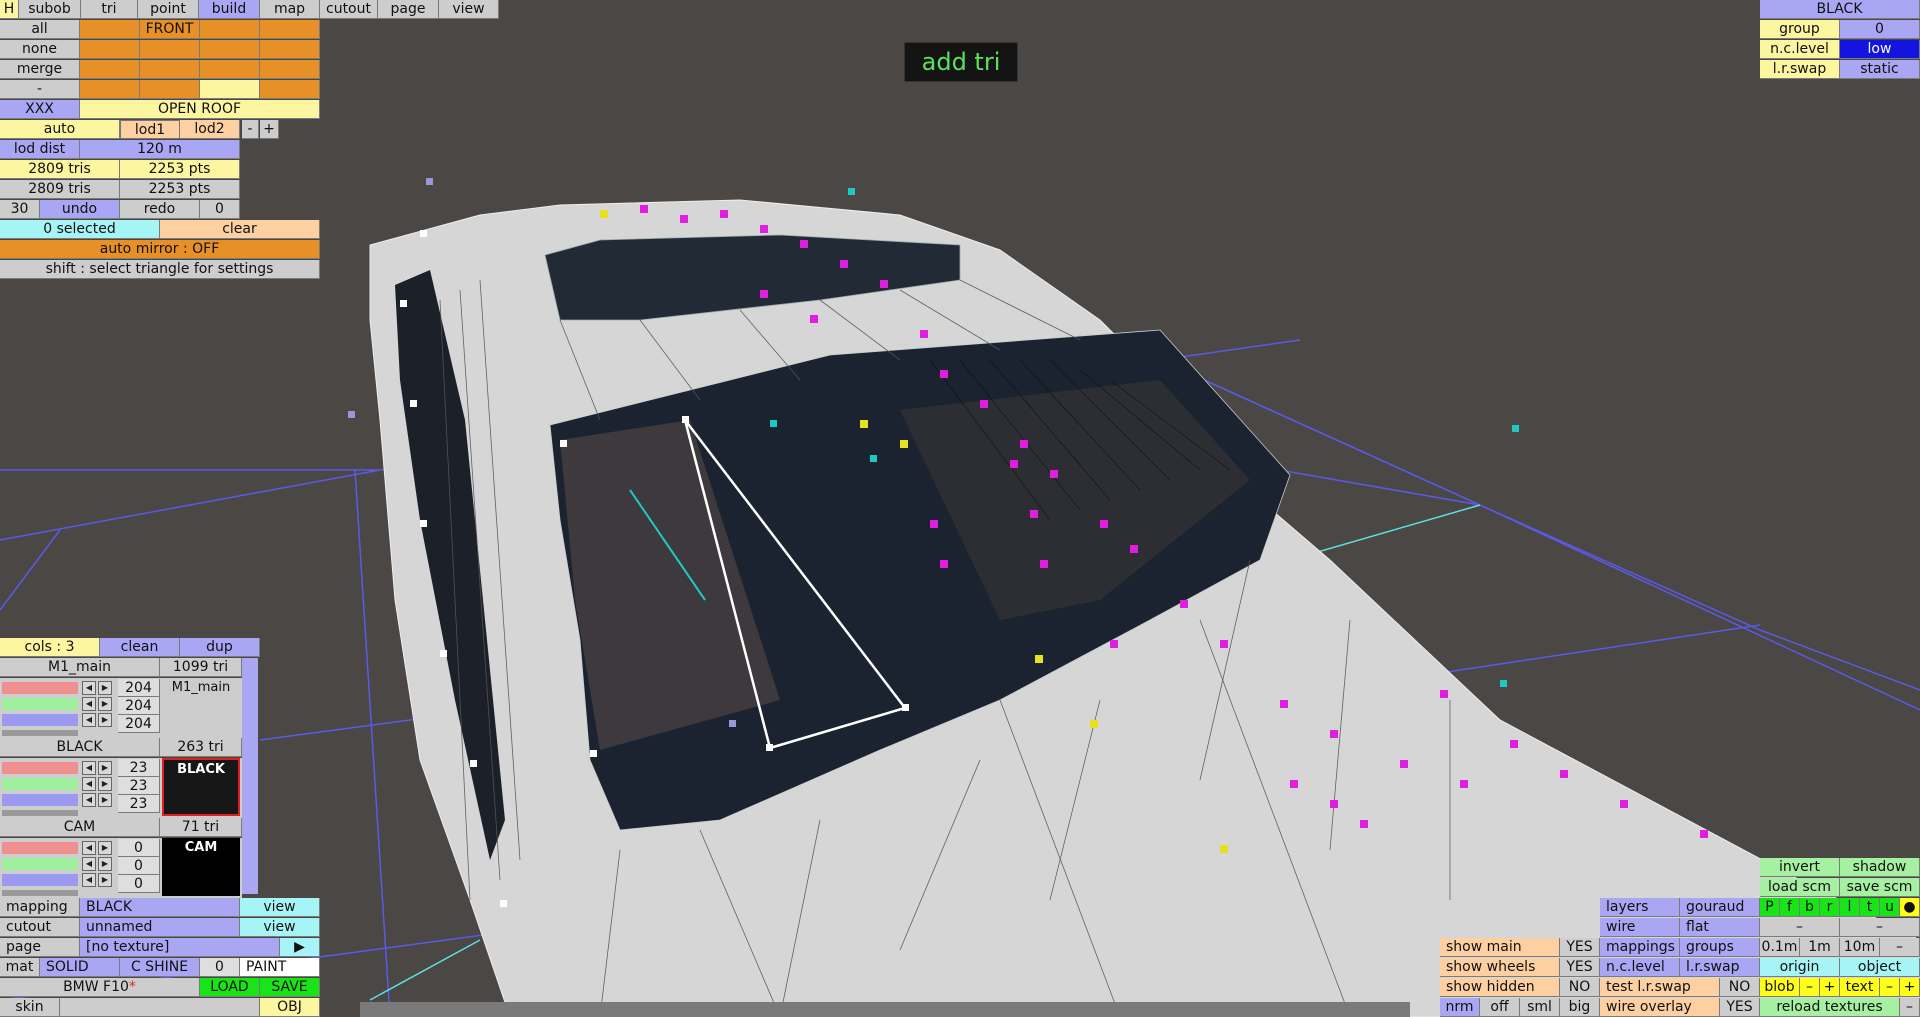 Image resolution: width=1920 pixels, height=1017 pixels. What do you see at coordinates (269, 129) in the screenshot?
I see `lod-plus-button: +` at bounding box center [269, 129].